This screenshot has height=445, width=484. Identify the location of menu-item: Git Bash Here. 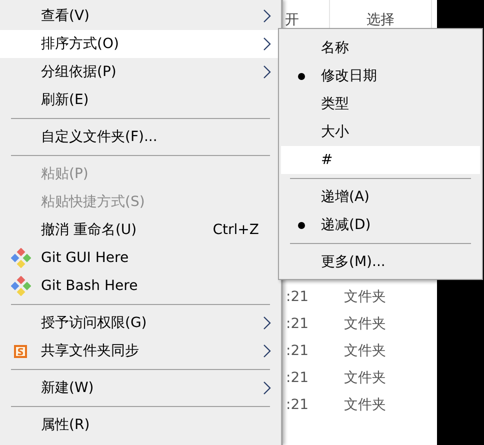
(140, 286).